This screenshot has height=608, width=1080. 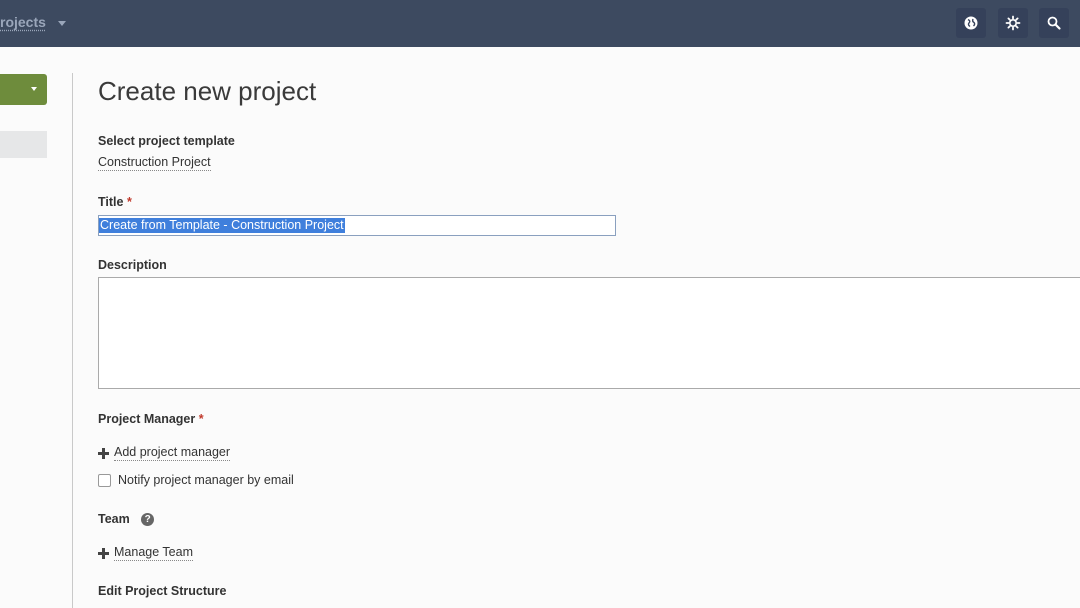 I want to click on globe-button, so click(x=971, y=23).